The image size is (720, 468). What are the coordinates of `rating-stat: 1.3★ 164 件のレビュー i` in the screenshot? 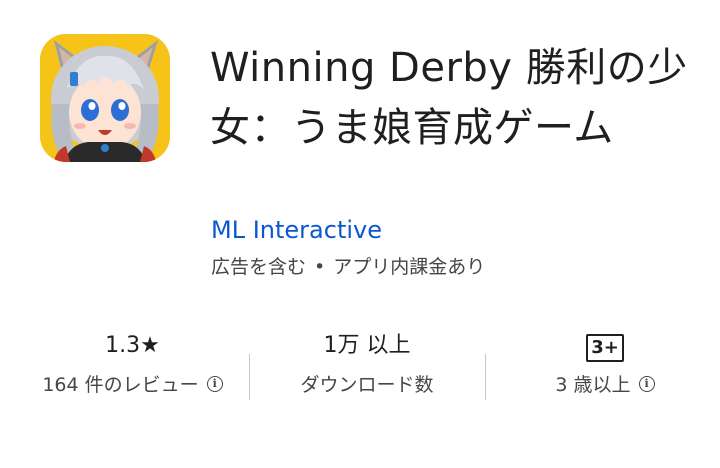 It's located at (132, 365).